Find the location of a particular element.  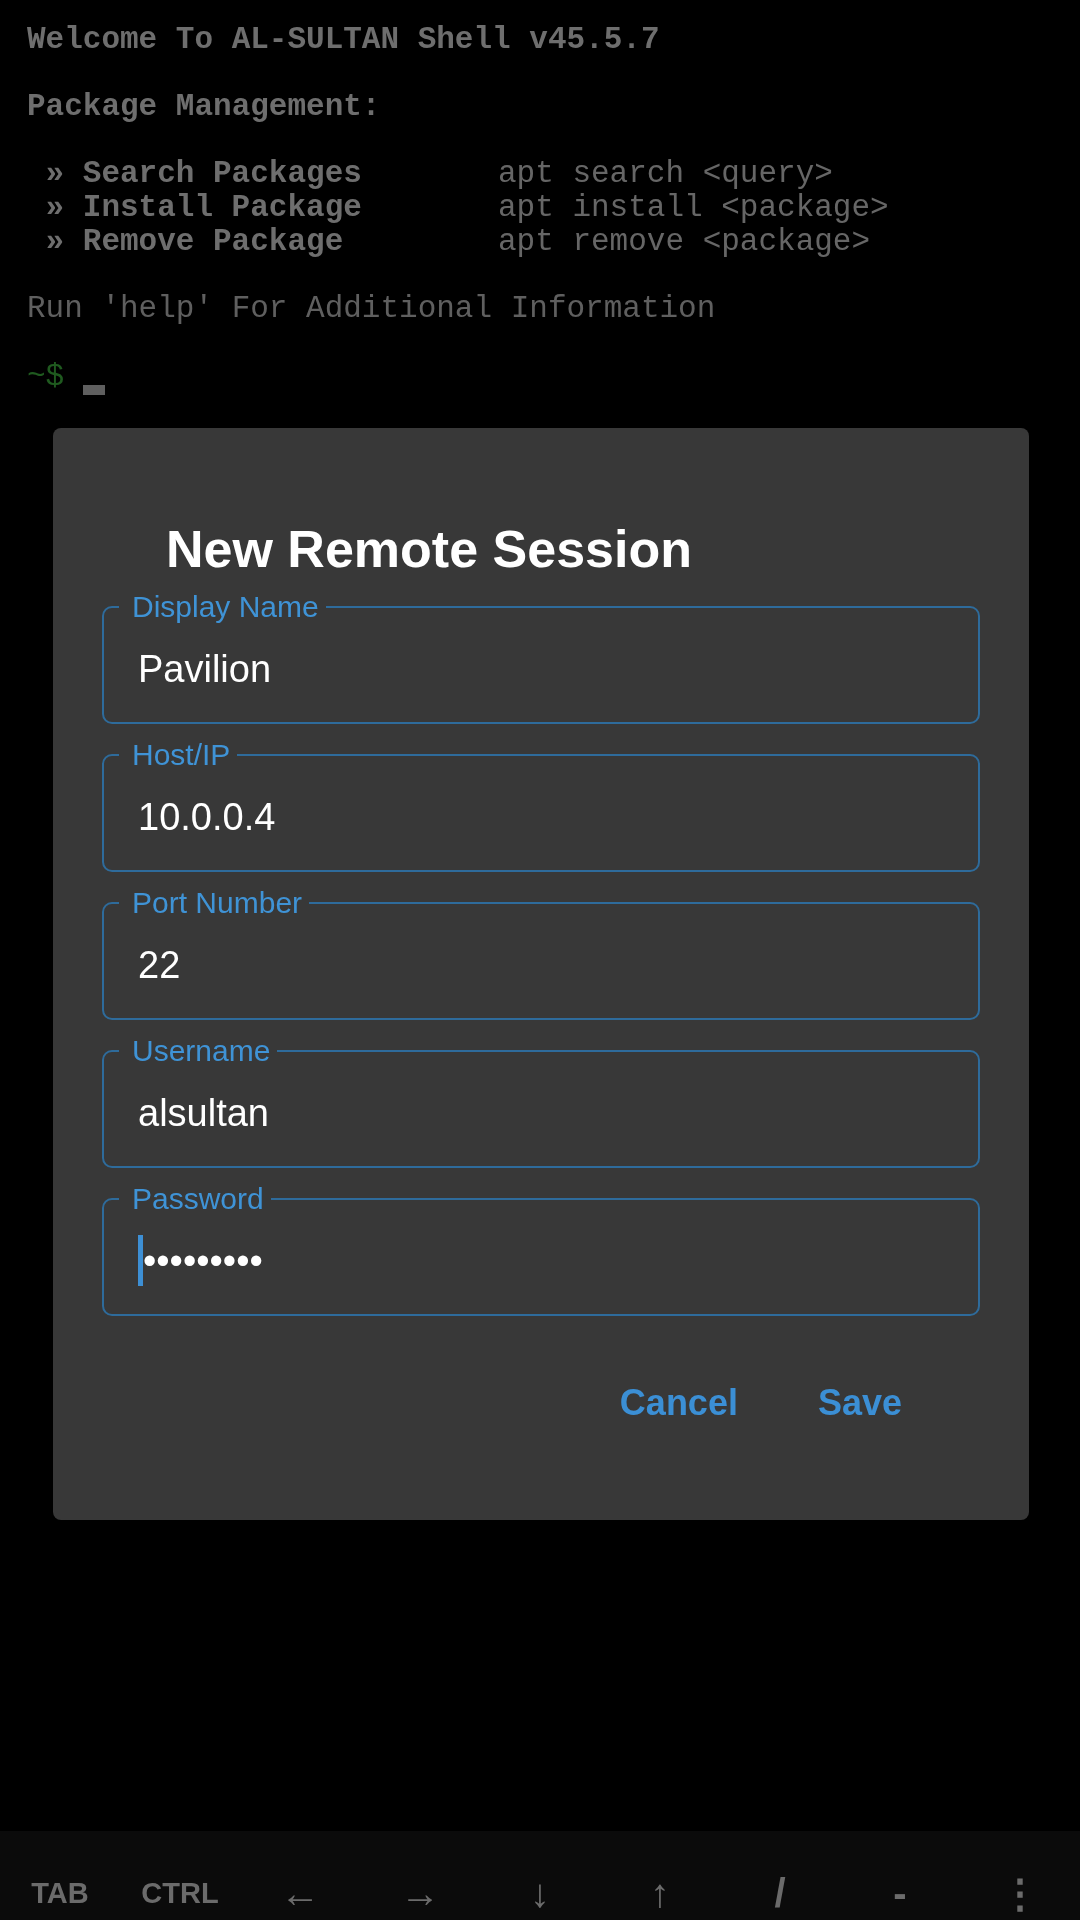

key-button: ← is located at coordinates (300, 1893).